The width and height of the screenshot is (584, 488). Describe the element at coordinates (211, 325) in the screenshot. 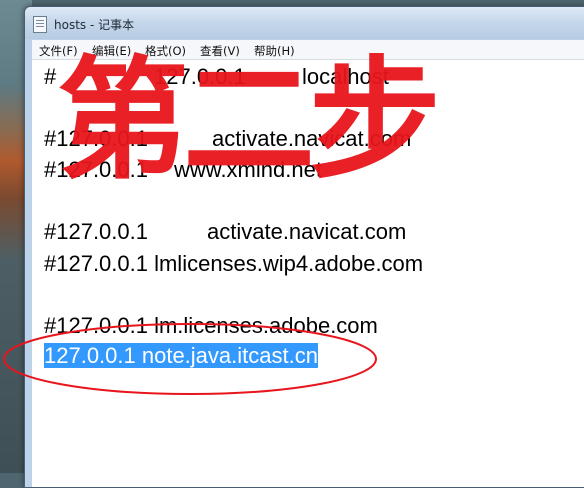

I see `text-line: #127.0.0.1 lm.licenses.adobe.com` at that location.